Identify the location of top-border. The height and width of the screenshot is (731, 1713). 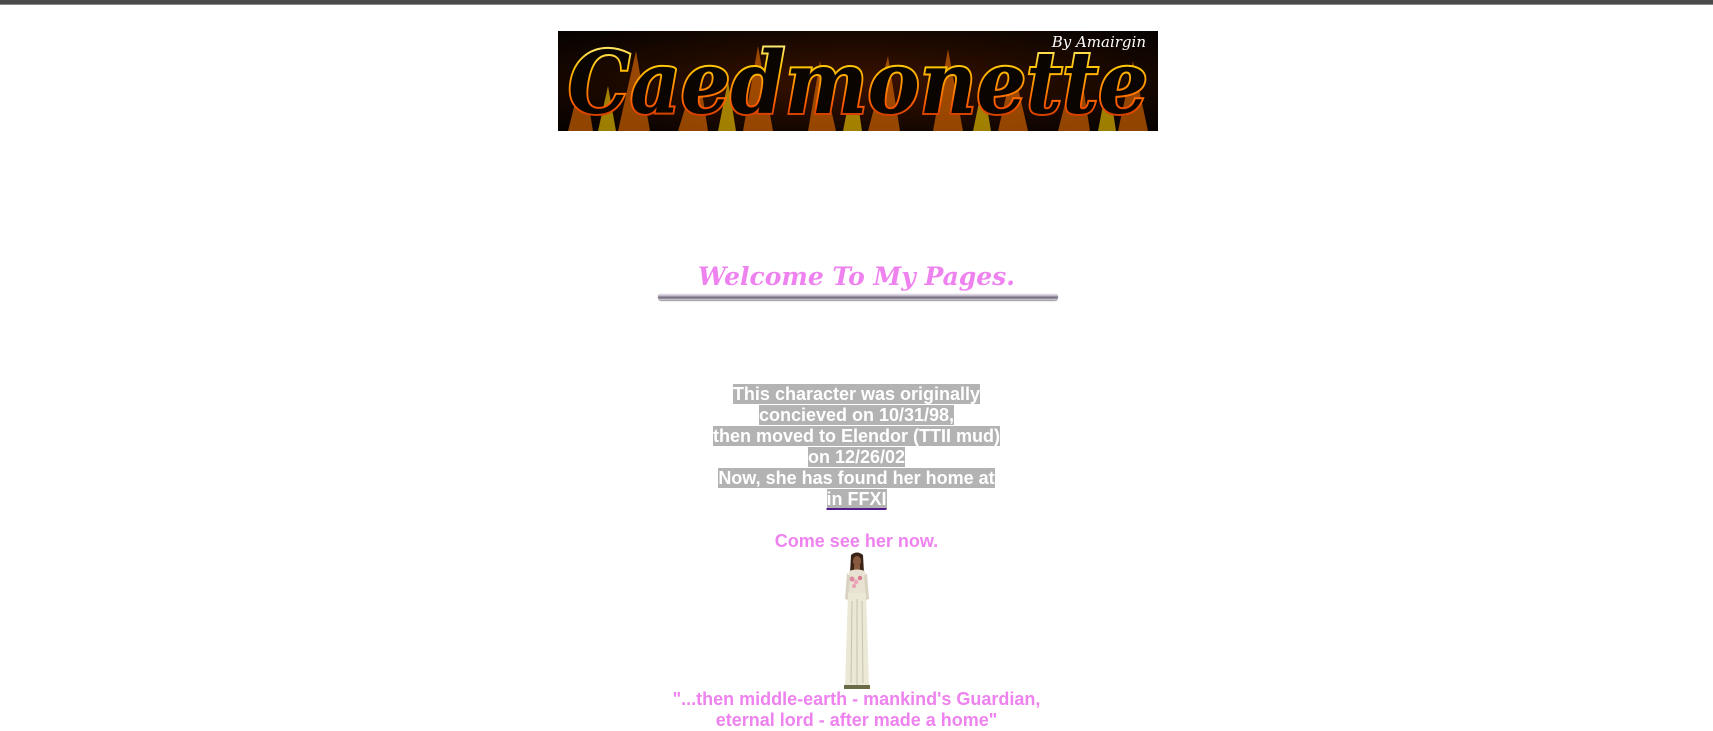
(856, 2).